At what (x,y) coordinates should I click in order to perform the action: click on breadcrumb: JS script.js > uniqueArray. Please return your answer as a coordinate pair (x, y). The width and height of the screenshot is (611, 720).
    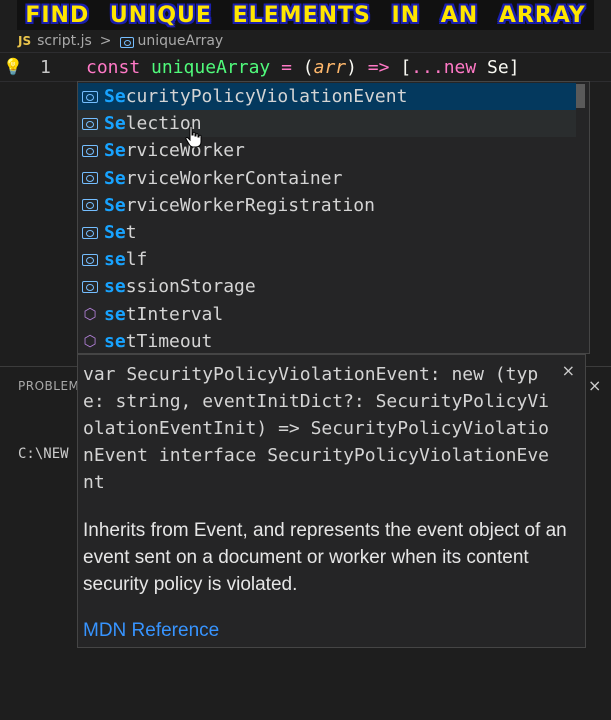
    Looking at the image, I should click on (305, 41).